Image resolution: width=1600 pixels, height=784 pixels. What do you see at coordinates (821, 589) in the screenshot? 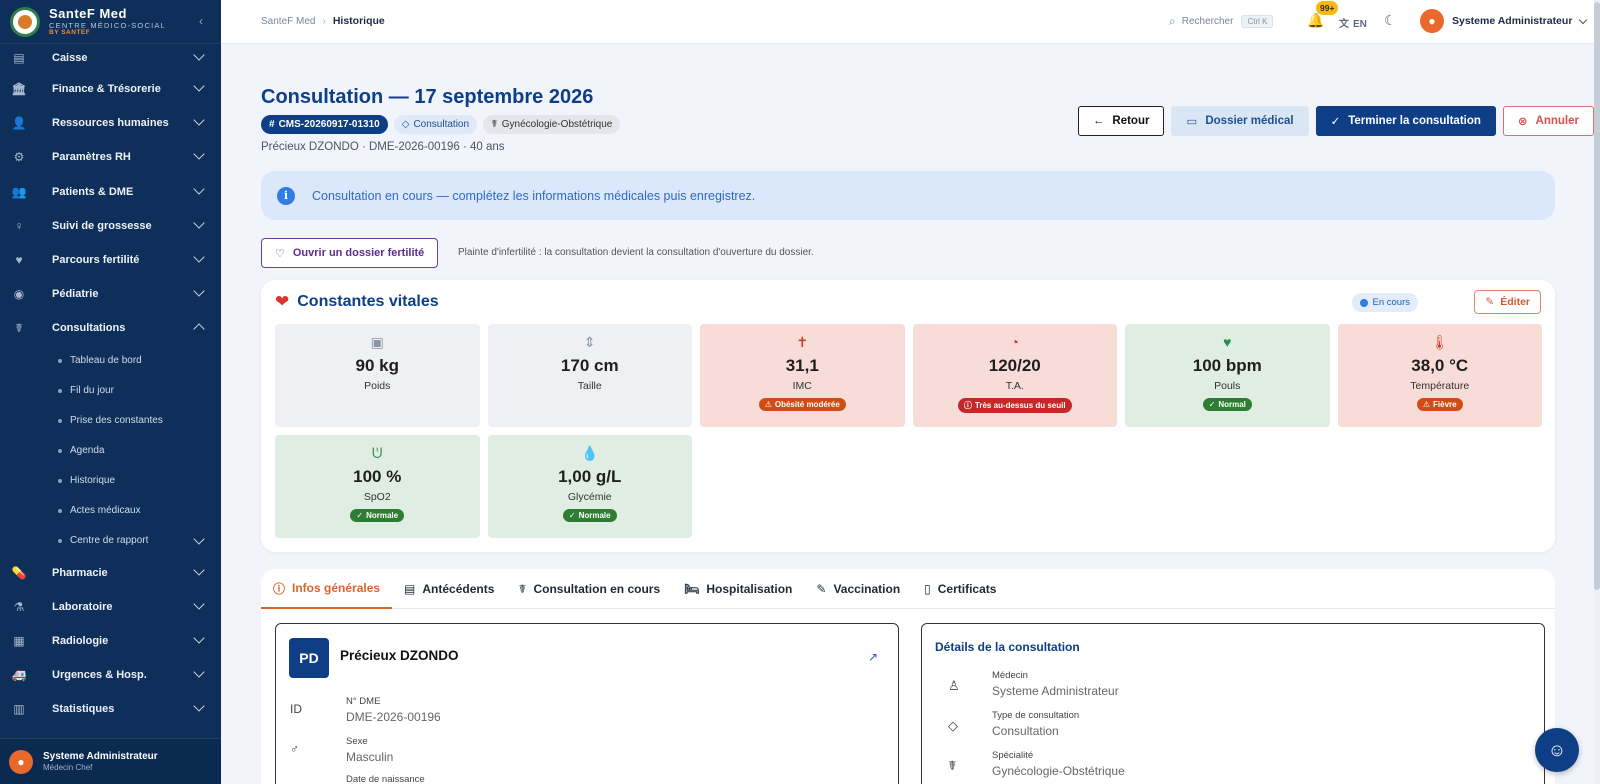
I see `syringe-icon: ✎` at bounding box center [821, 589].